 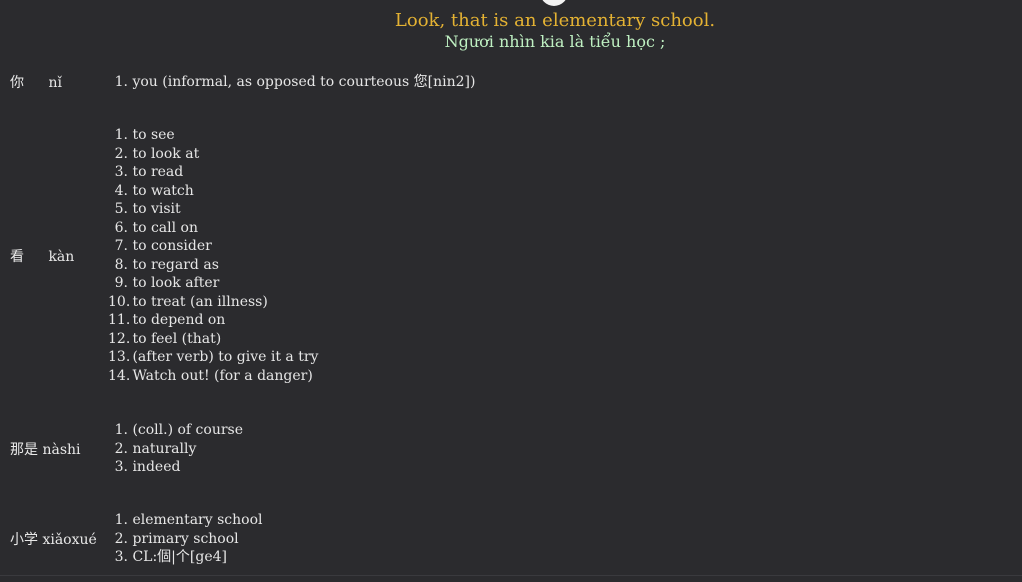 I want to click on headword-hanzi: 你, so click(x=17, y=83).